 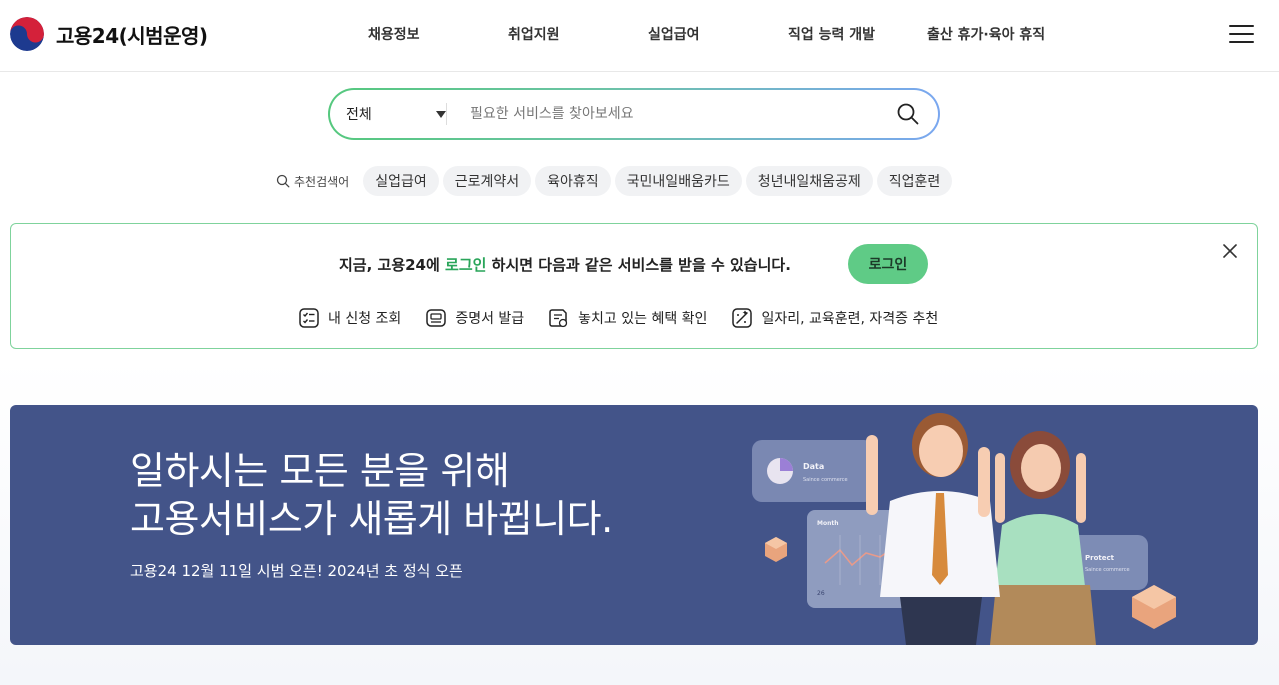 I want to click on keyword-chip: 근로계약서, so click(x=487, y=181).